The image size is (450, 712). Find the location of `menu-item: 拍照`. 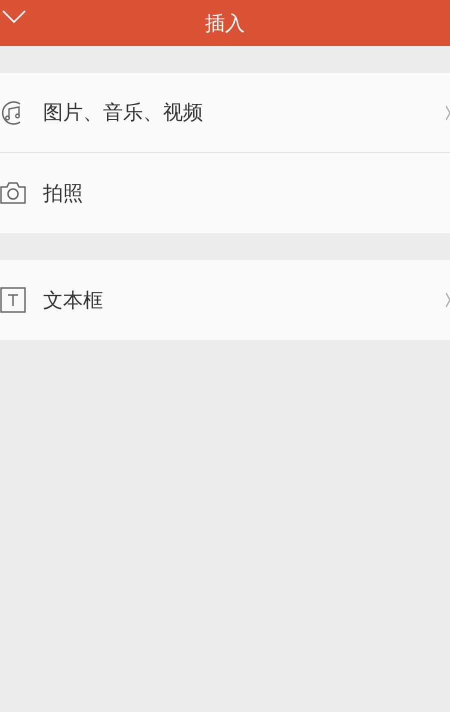

menu-item: 拍照 is located at coordinates (225, 193).